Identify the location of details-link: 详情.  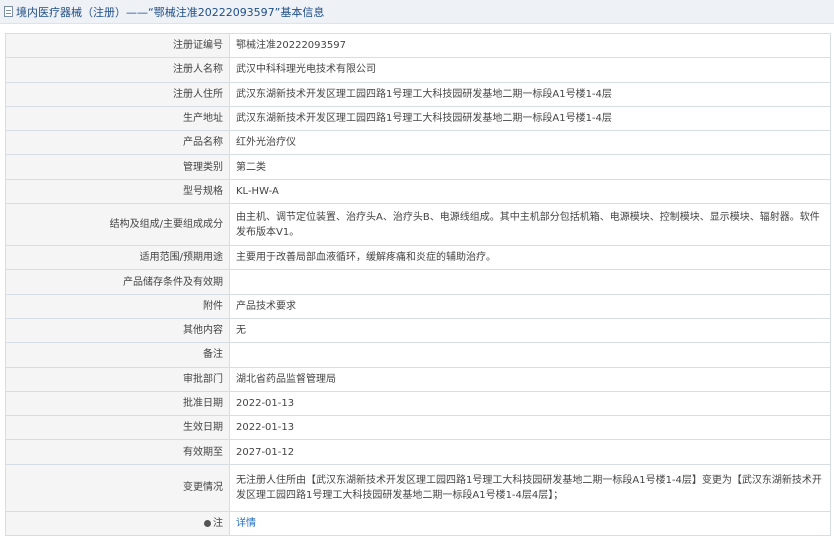
(246, 523).